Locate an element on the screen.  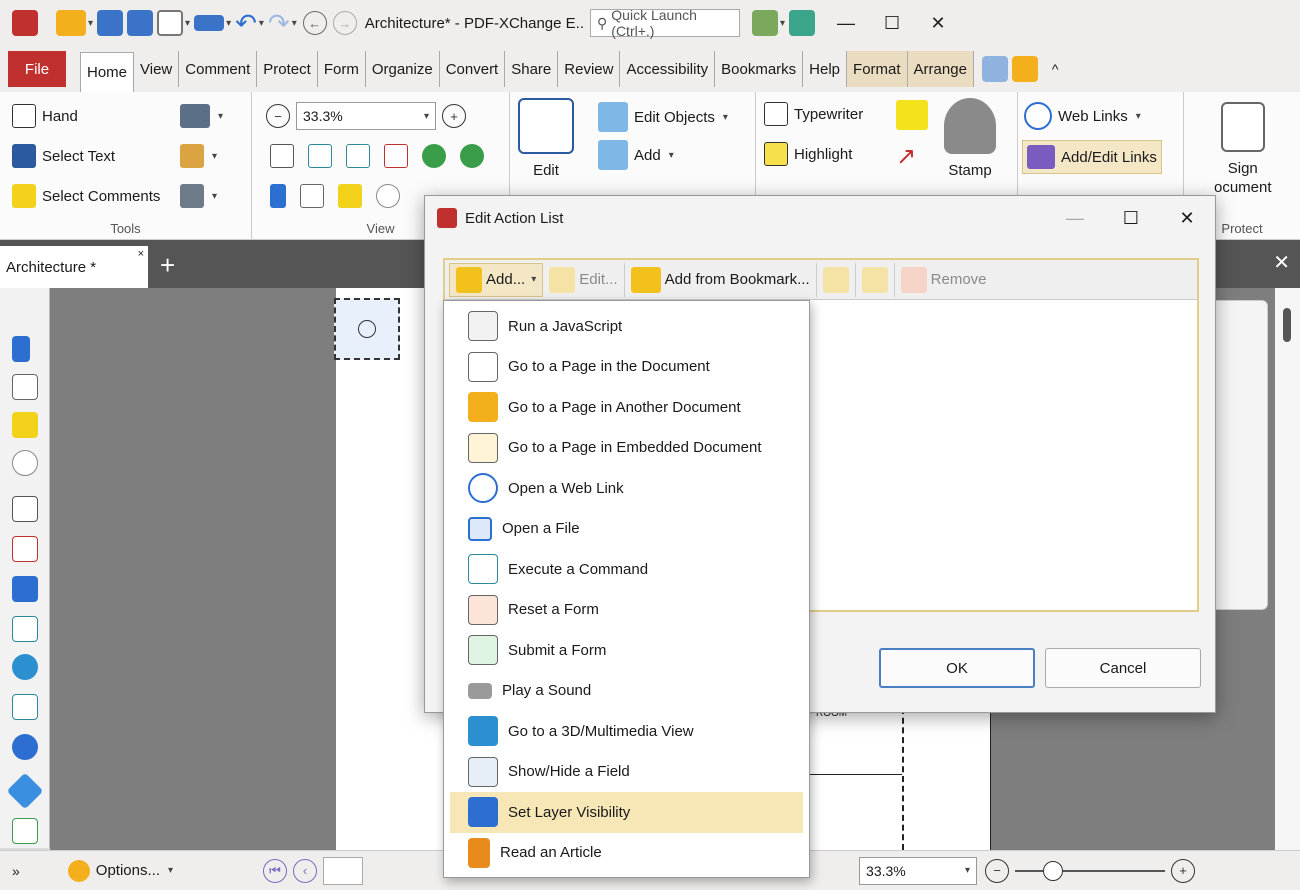
signatures-pane-icon is located at coordinates (25, 549).